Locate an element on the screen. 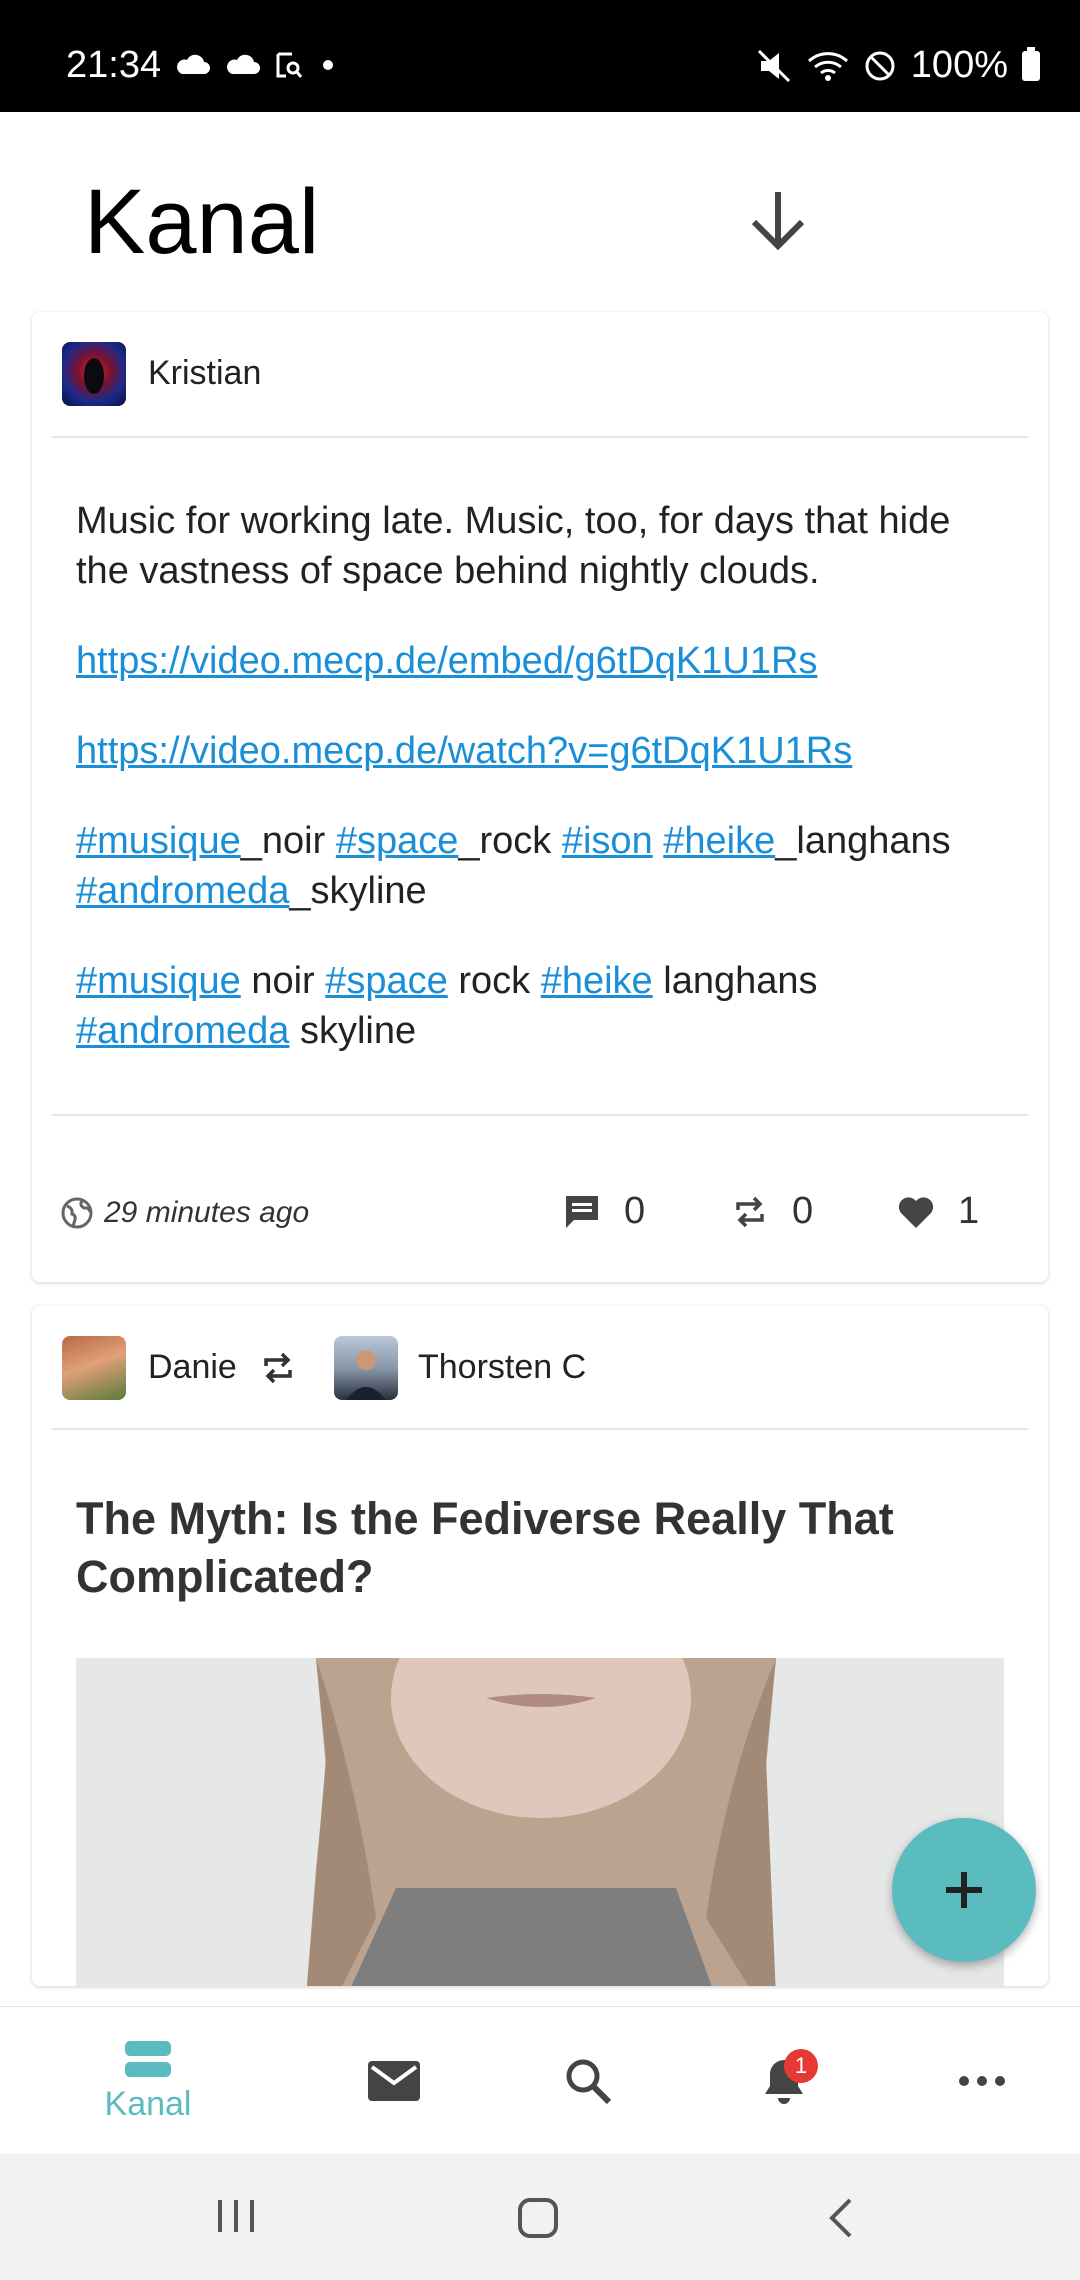 Image resolution: width=1080 pixels, height=2280 pixels. stream-icon is located at coordinates (148, 2058).